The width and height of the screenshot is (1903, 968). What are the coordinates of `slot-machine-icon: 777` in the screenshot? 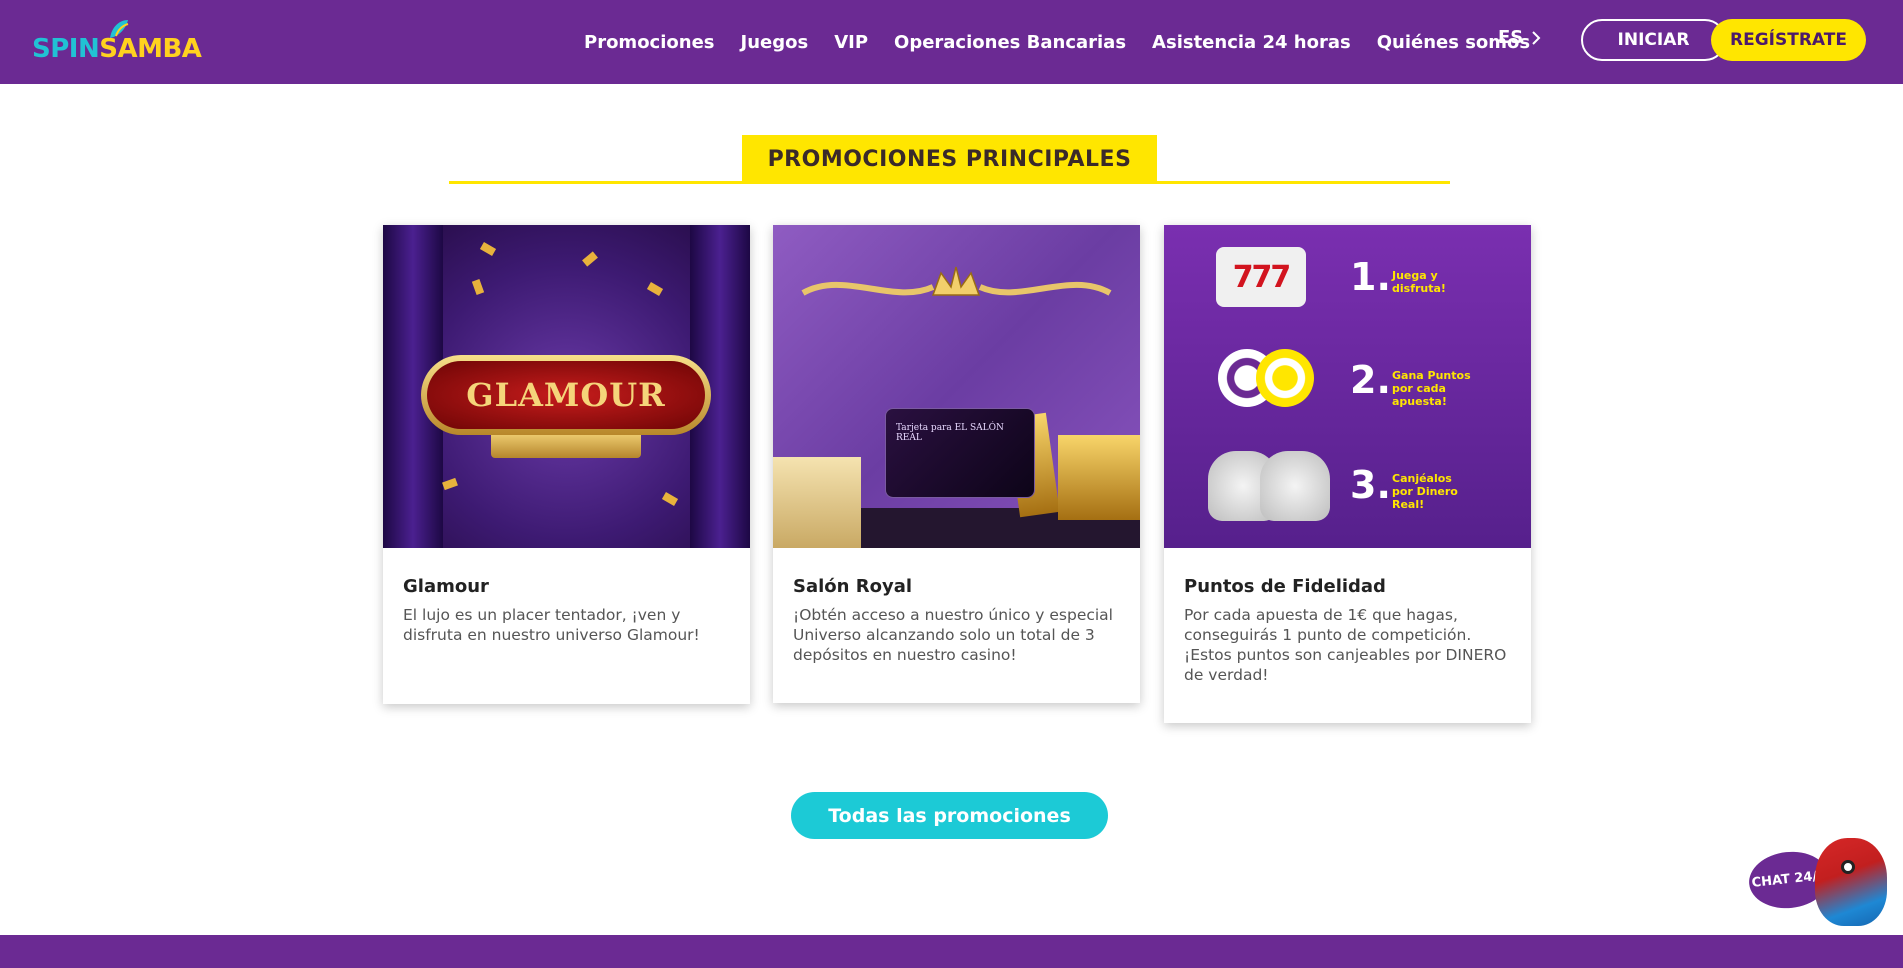 It's located at (1261, 277).